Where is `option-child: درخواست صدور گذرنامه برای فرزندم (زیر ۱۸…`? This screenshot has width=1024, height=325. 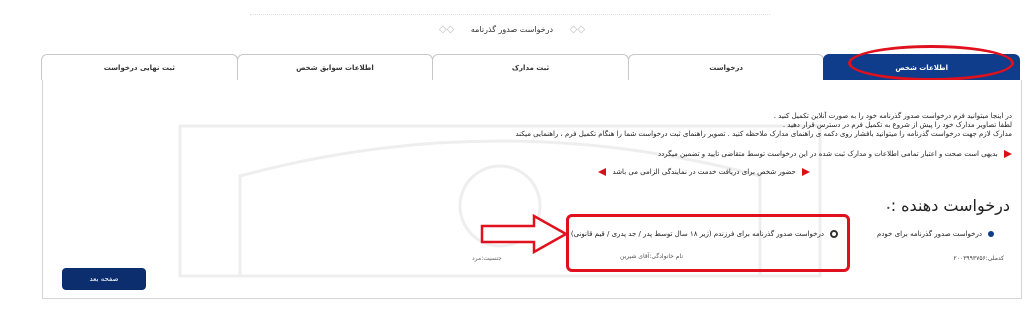
option-child: درخواست صدور گذرنامه برای فرزندم (زیر ۱۸… is located at coordinates (704, 234).